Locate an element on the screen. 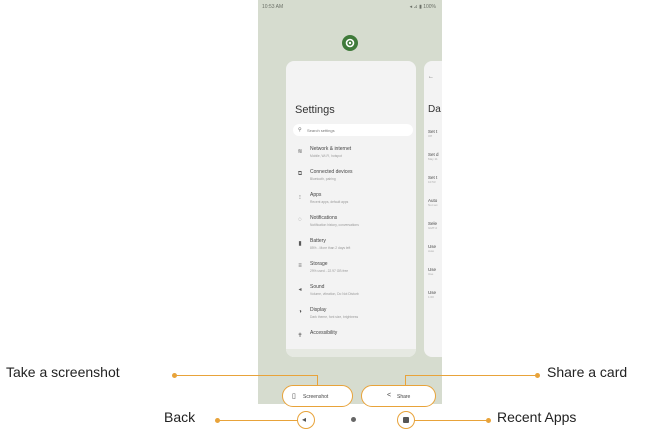 This screenshot has width=665, height=430. peek-item-sub: May 11 is located at coordinates (433, 159).